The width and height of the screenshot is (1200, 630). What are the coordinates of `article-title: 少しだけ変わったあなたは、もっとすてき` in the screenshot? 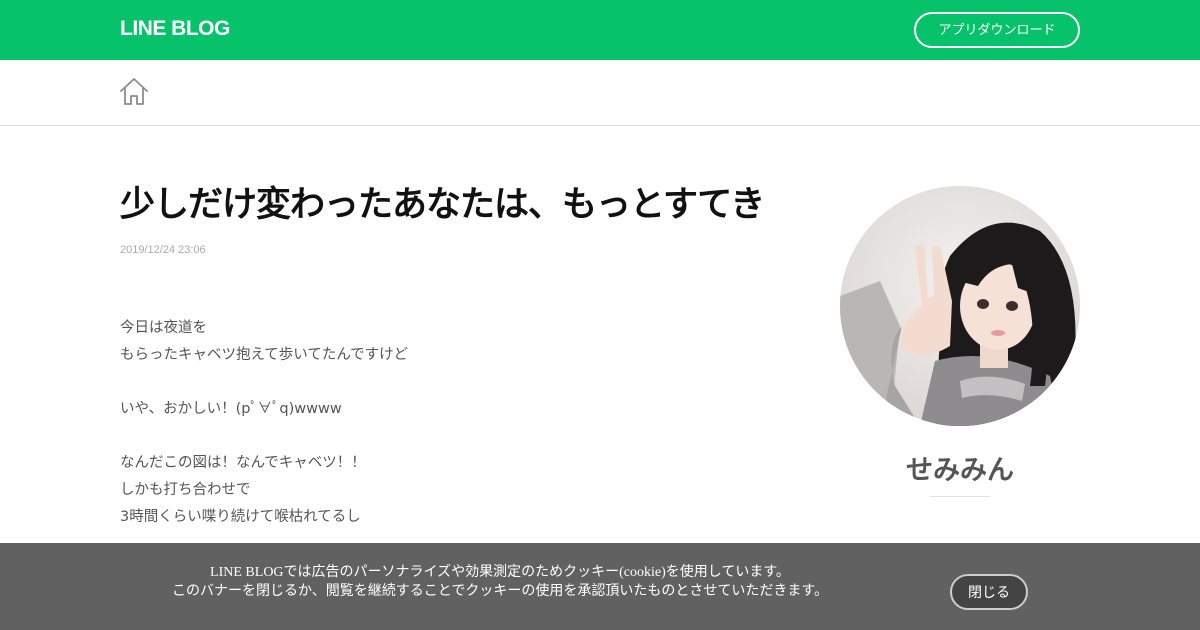 It's located at (442, 205).